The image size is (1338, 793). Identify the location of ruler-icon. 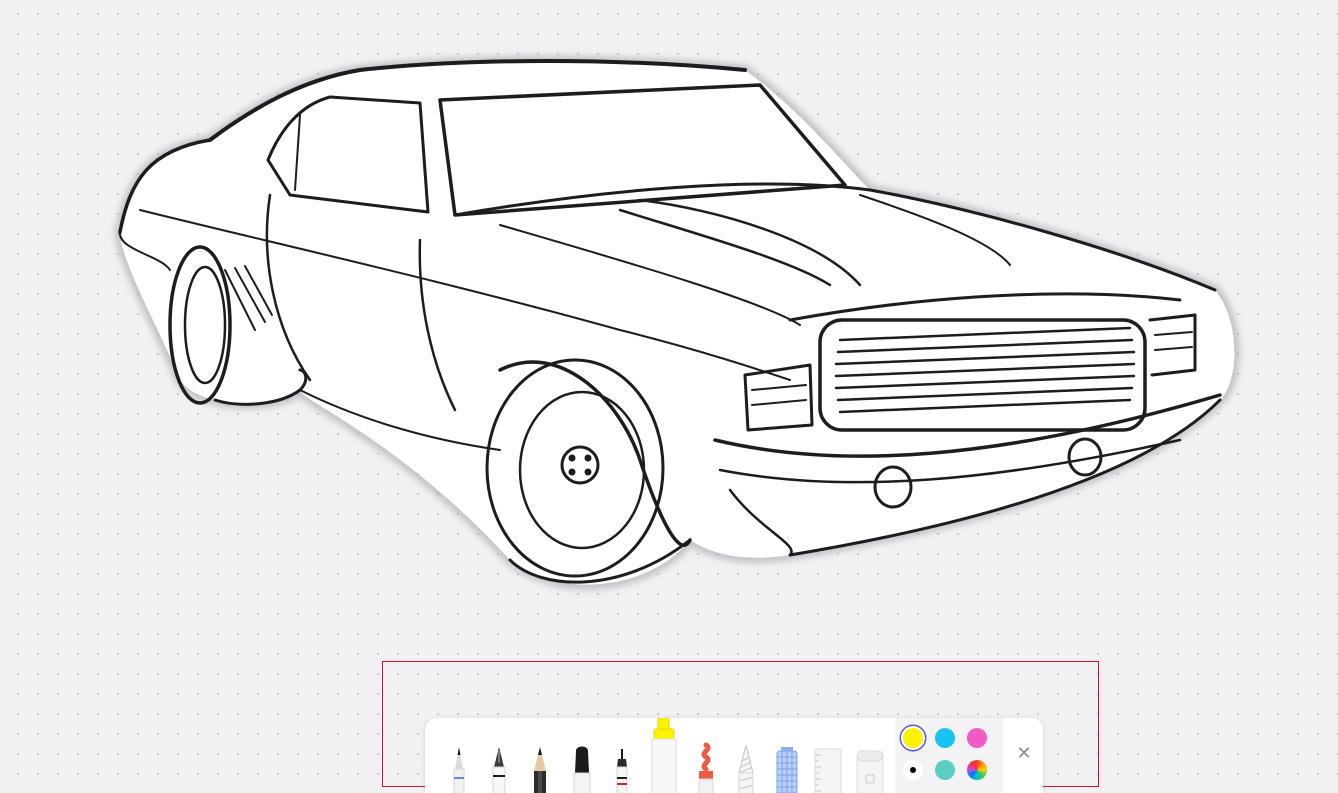
(828, 762).